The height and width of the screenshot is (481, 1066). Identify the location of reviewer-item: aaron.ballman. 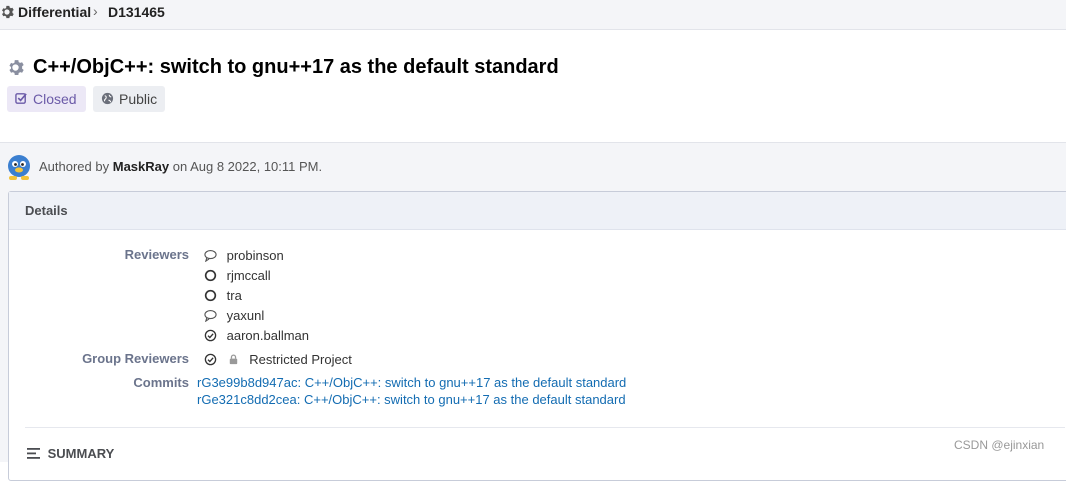
(256, 335).